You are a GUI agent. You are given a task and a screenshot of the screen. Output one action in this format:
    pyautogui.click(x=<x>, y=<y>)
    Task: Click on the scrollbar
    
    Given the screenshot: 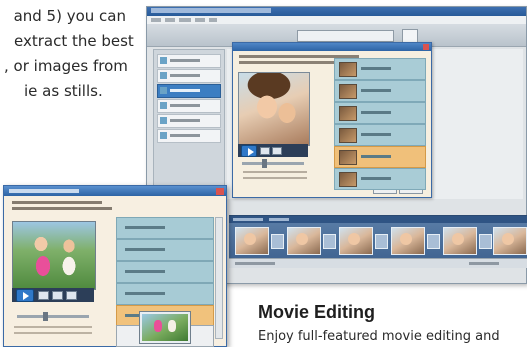 What is the action you would take?
    pyautogui.click(x=219, y=278)
    